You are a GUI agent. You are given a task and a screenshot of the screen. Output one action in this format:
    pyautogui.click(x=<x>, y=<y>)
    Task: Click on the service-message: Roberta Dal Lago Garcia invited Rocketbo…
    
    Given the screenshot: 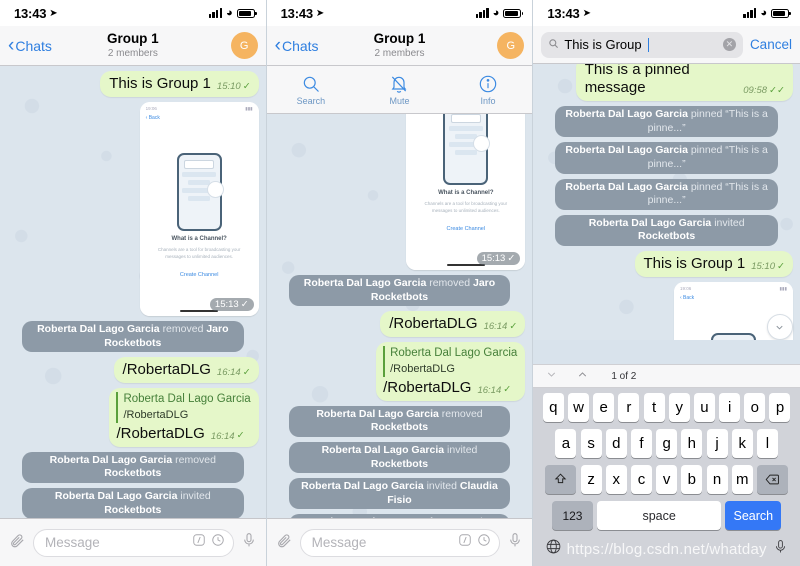 What is the action you would take?
    pyautogui.click(x=399, y=457)
    